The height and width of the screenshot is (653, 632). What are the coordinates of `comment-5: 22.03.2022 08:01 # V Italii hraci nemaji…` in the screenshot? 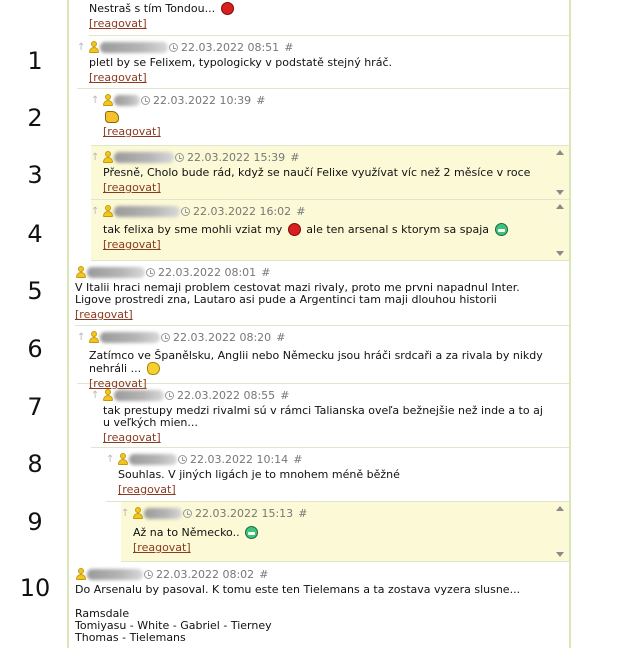 It's located at (322, 293).